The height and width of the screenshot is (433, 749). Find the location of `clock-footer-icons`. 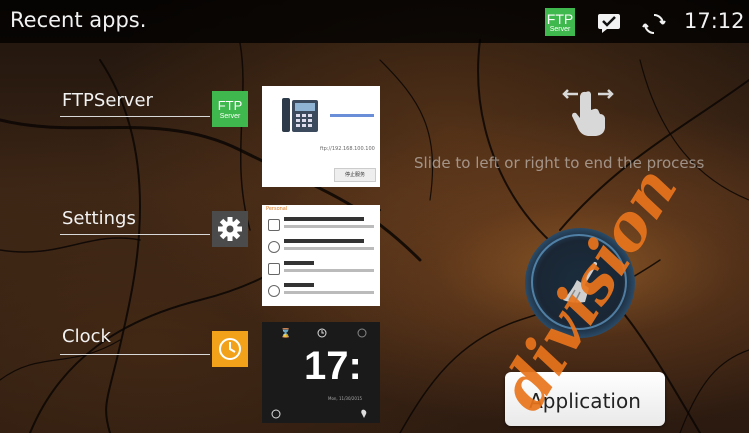

clock-footer-icons is located at coordinates (319, 414).